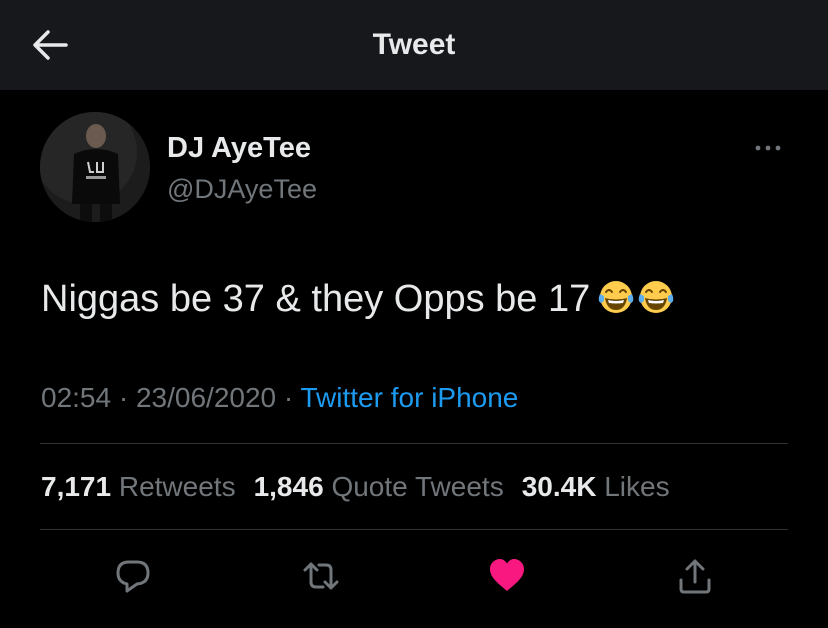 The image size is (828, 628). I want to click on retweet-button, so click(321, 576).